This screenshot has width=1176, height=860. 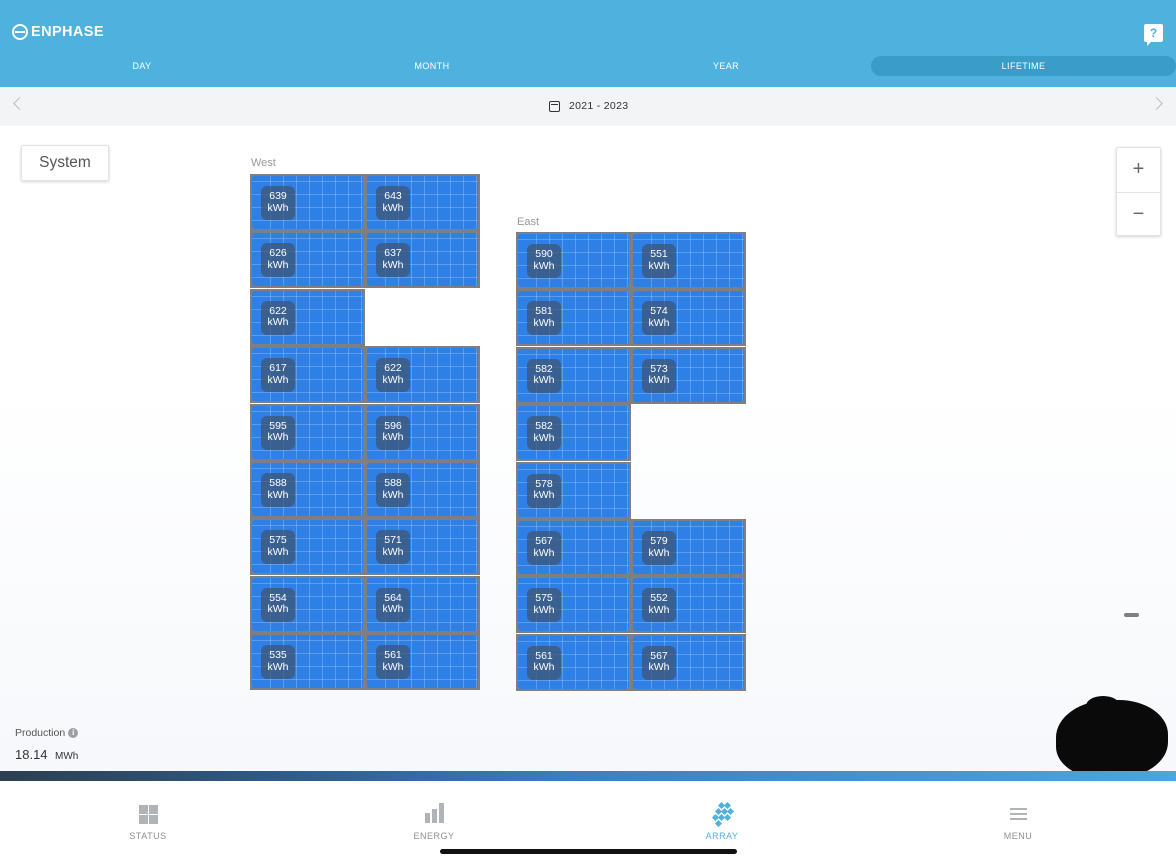 What do you see at coordinates (422, 547) in the screenshot?
I see `solar-panel: 571 kWh` at bounding box center [422, 547].